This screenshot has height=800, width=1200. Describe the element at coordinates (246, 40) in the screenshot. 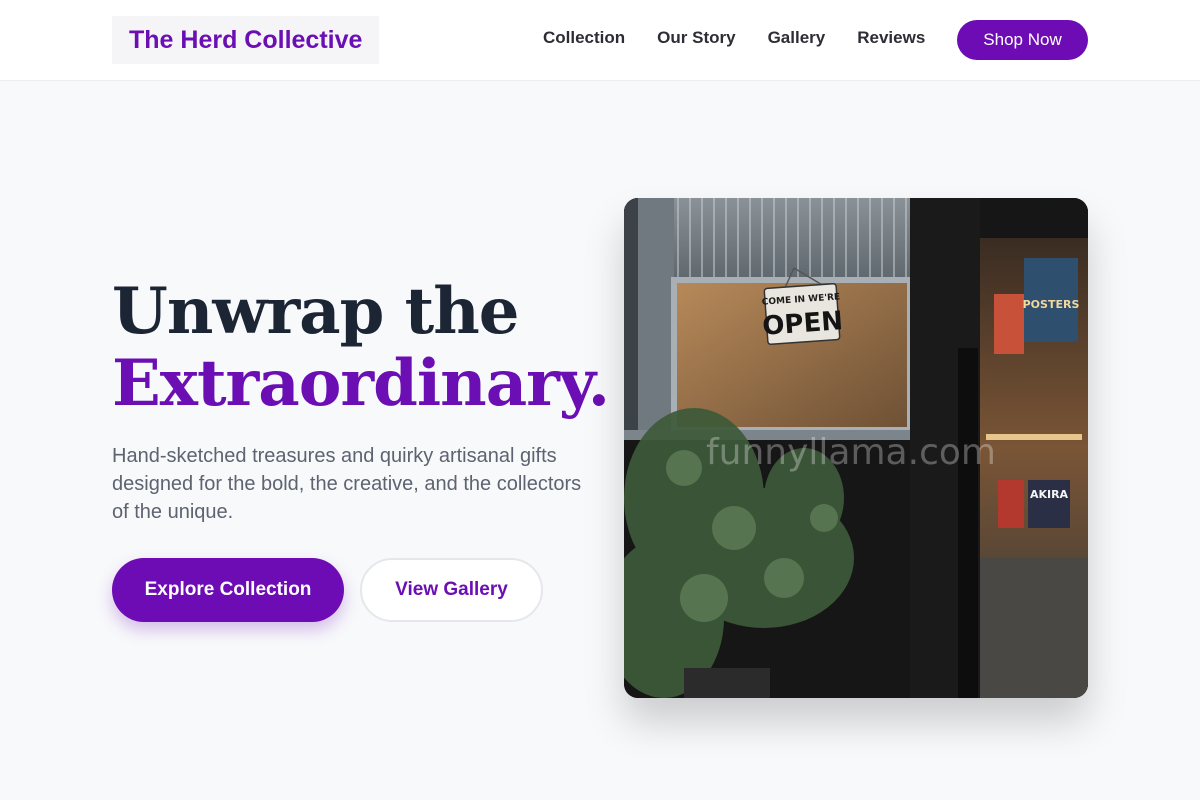

I see `brand-logo: The Herd Collective` at that location.